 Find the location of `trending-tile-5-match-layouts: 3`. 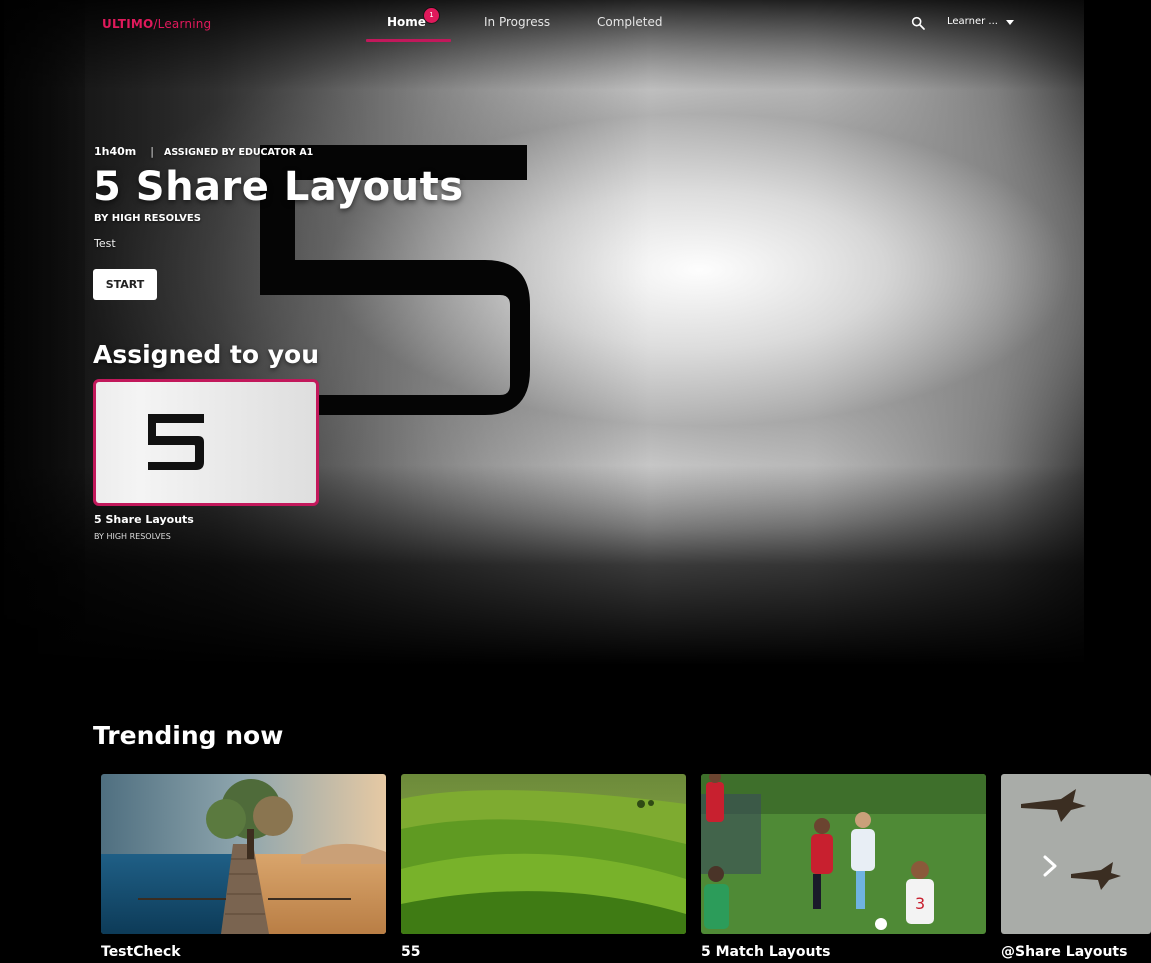

trending-tile-5-match-layouts: 3 is located at coordinates (843, 854).